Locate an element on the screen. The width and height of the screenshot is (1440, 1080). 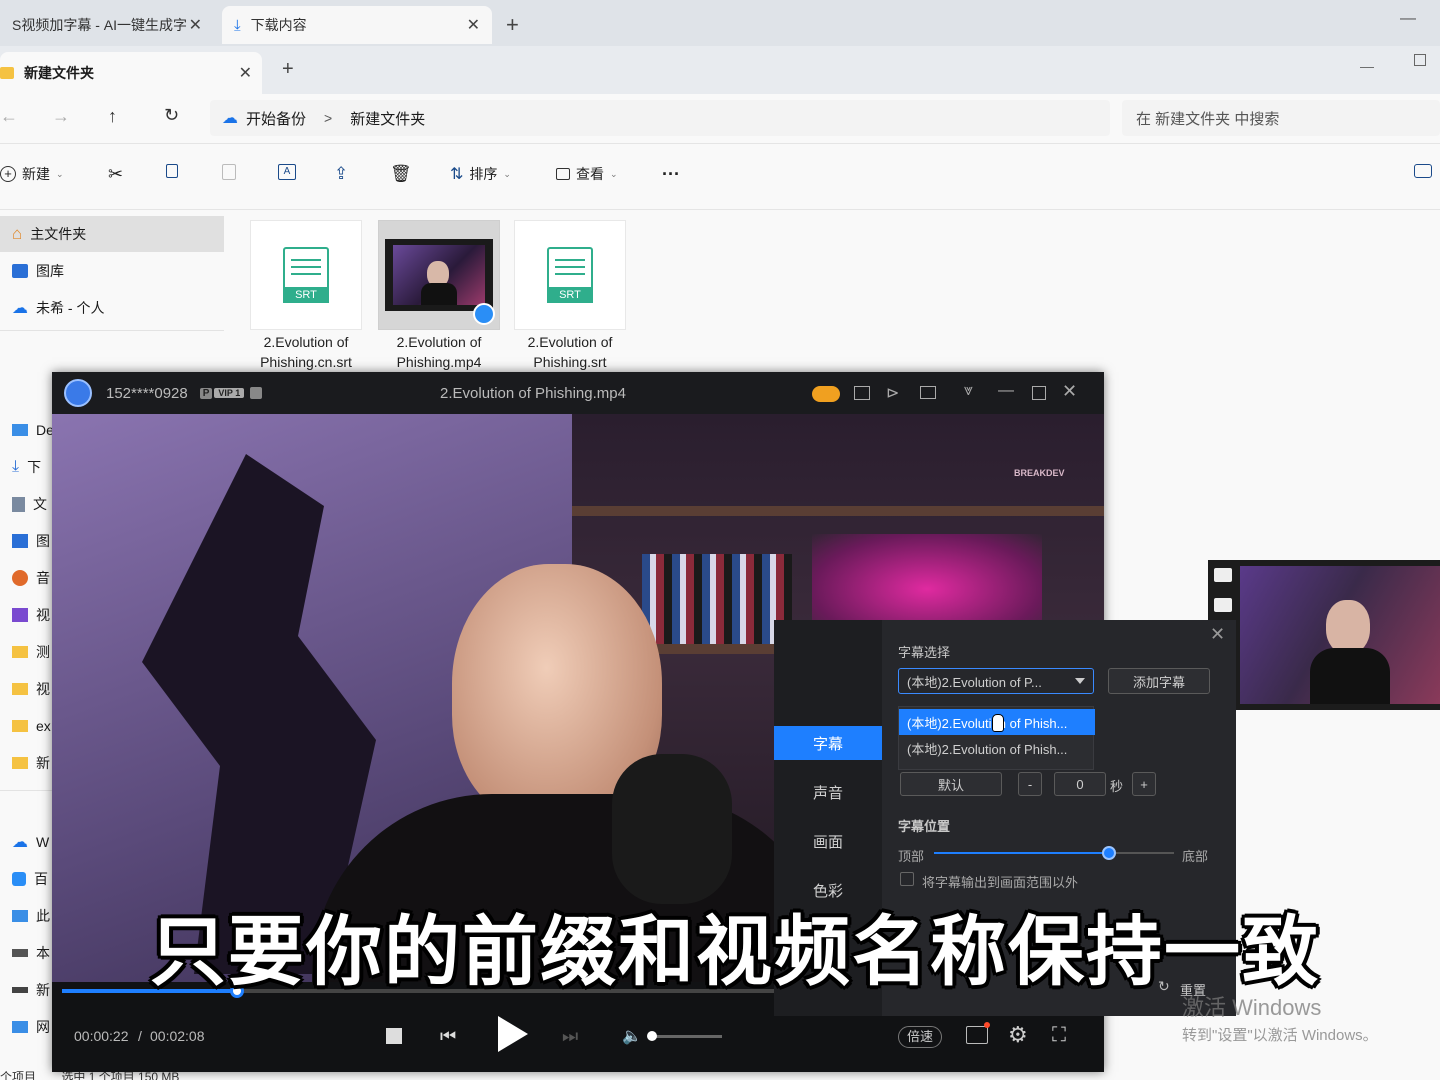
more-button: ··· is located at coordinates (671, 174).